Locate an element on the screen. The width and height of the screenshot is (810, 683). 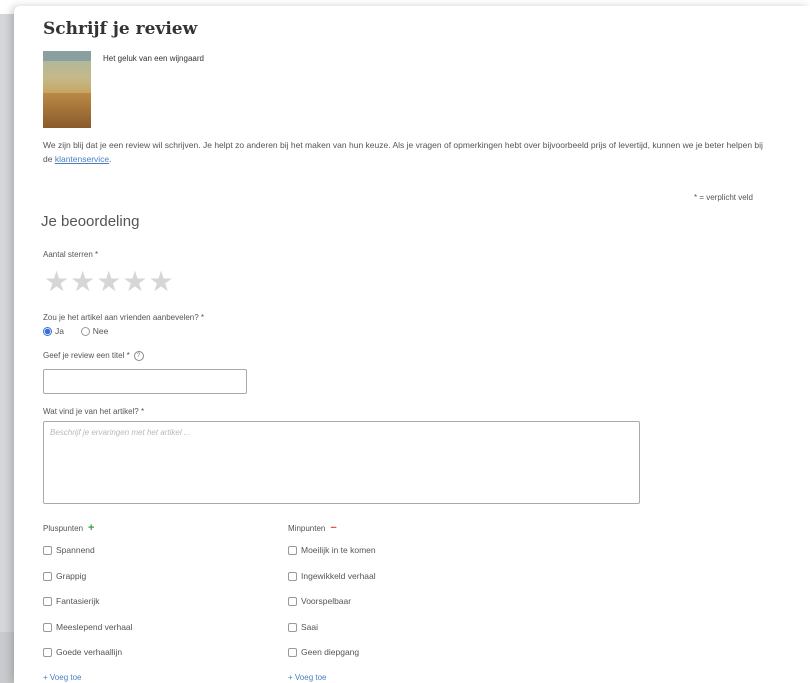
minpunt-label: Voorspelbaar is located at coordinates (326, 601).